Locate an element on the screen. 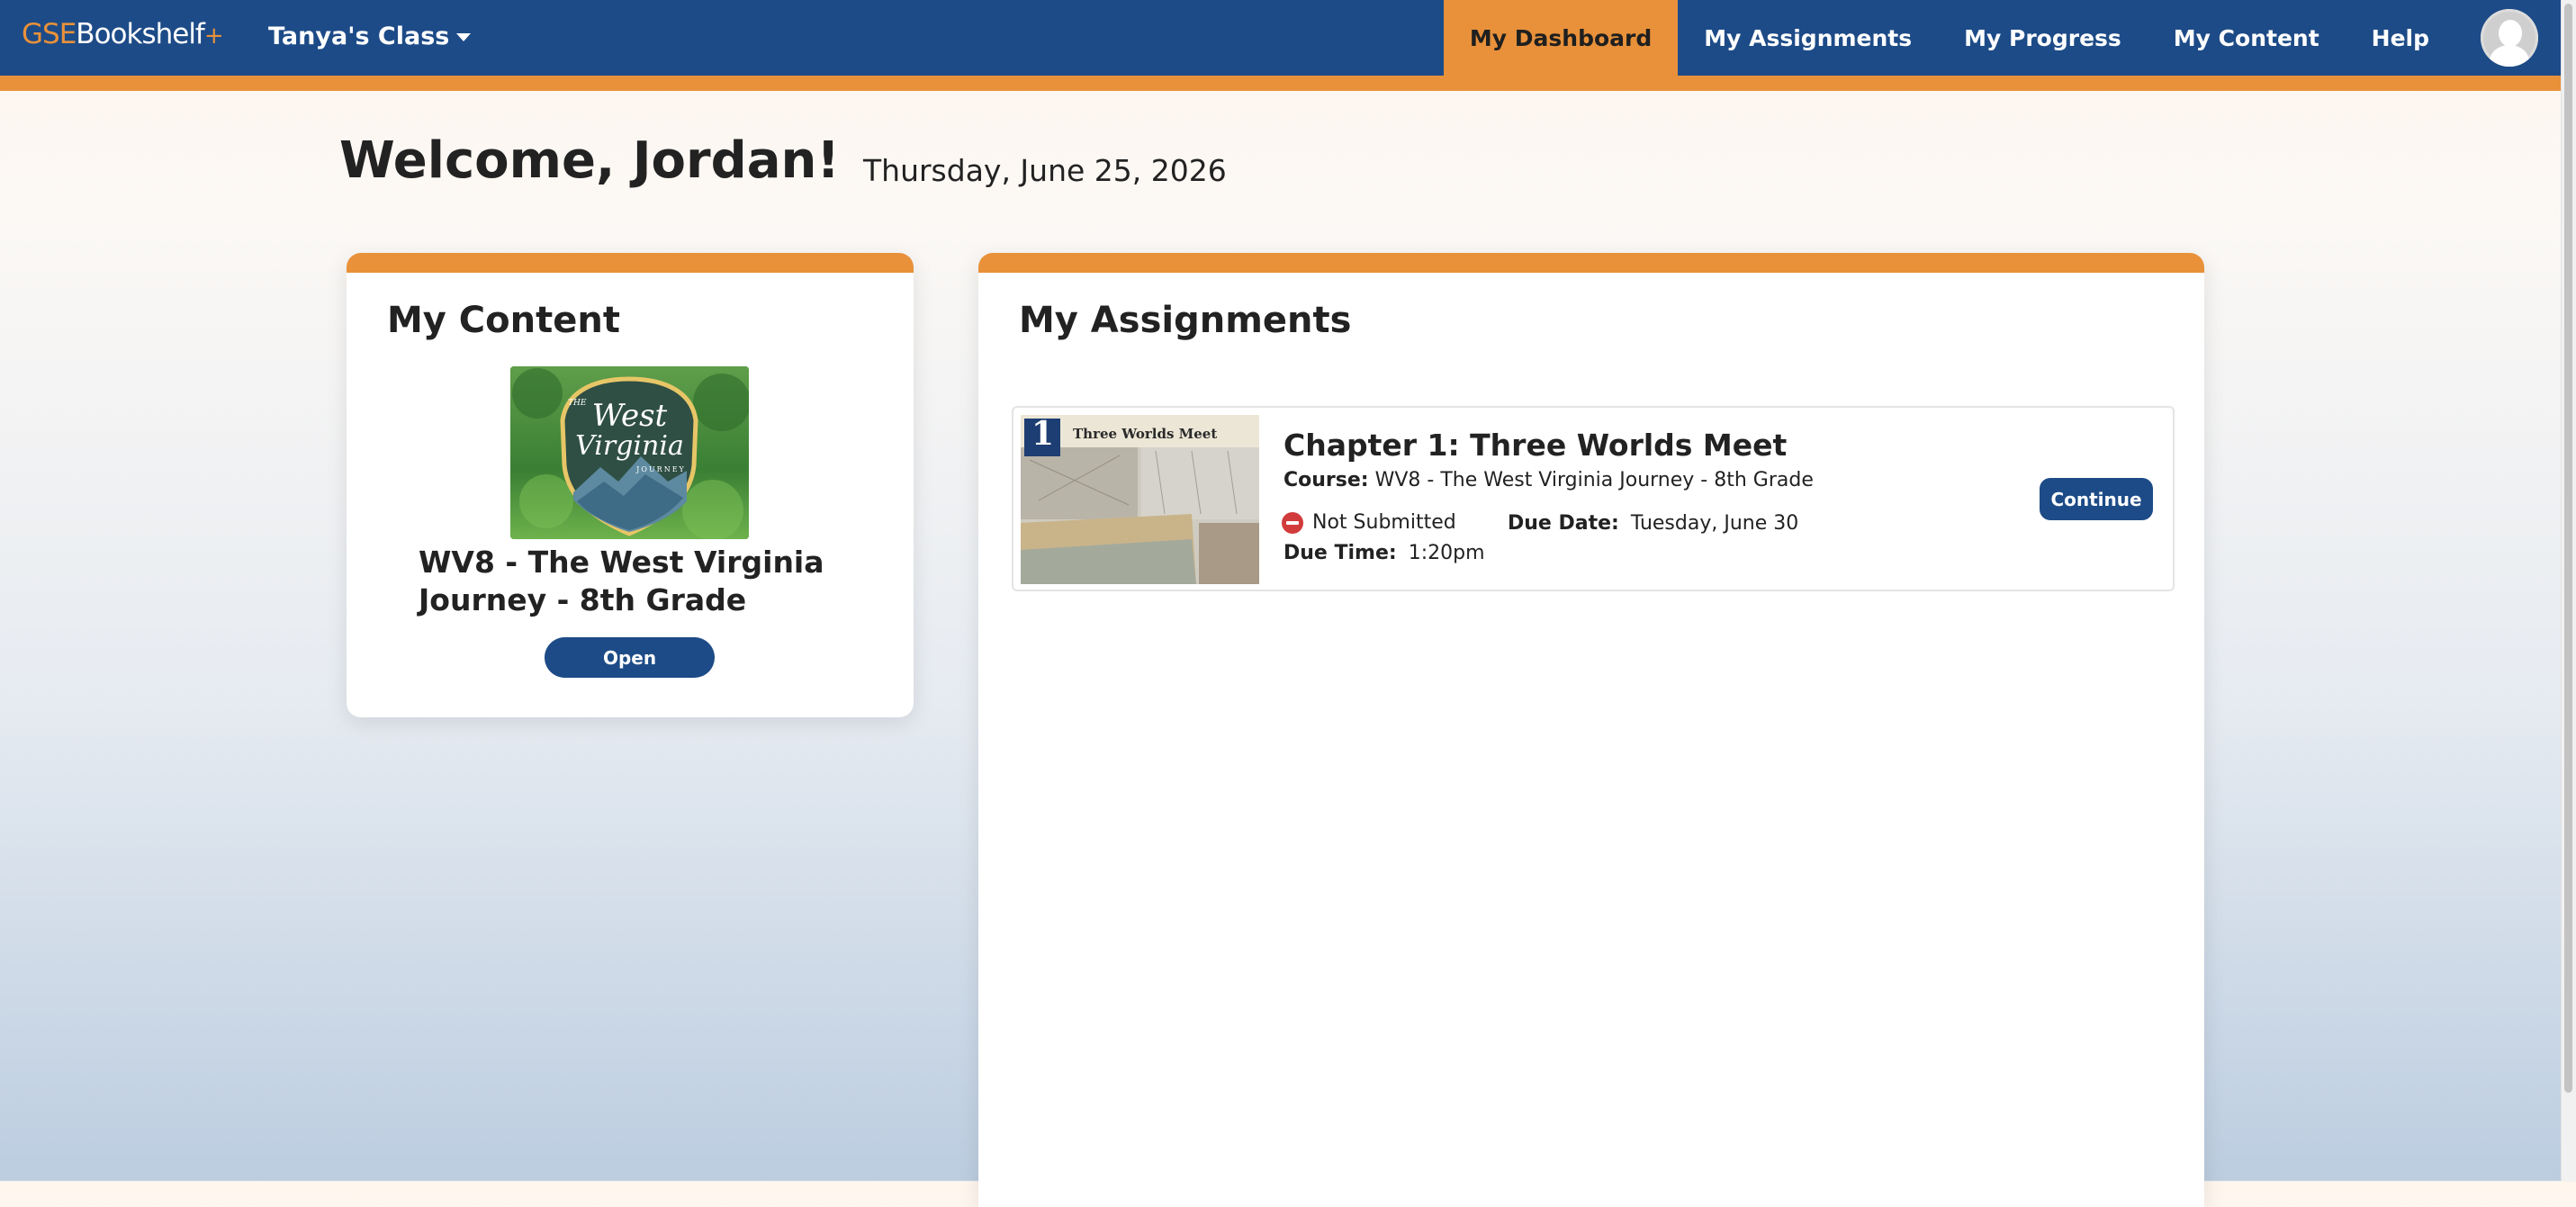  class-selector-label: Tanya's Class is located at coordinates (359, 37).